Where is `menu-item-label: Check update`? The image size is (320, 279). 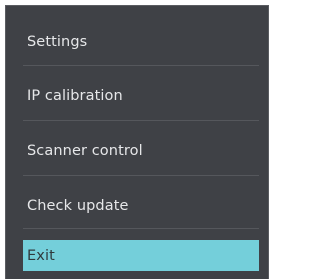
menu-item-label: Check update is located at coordinates (78, 206).